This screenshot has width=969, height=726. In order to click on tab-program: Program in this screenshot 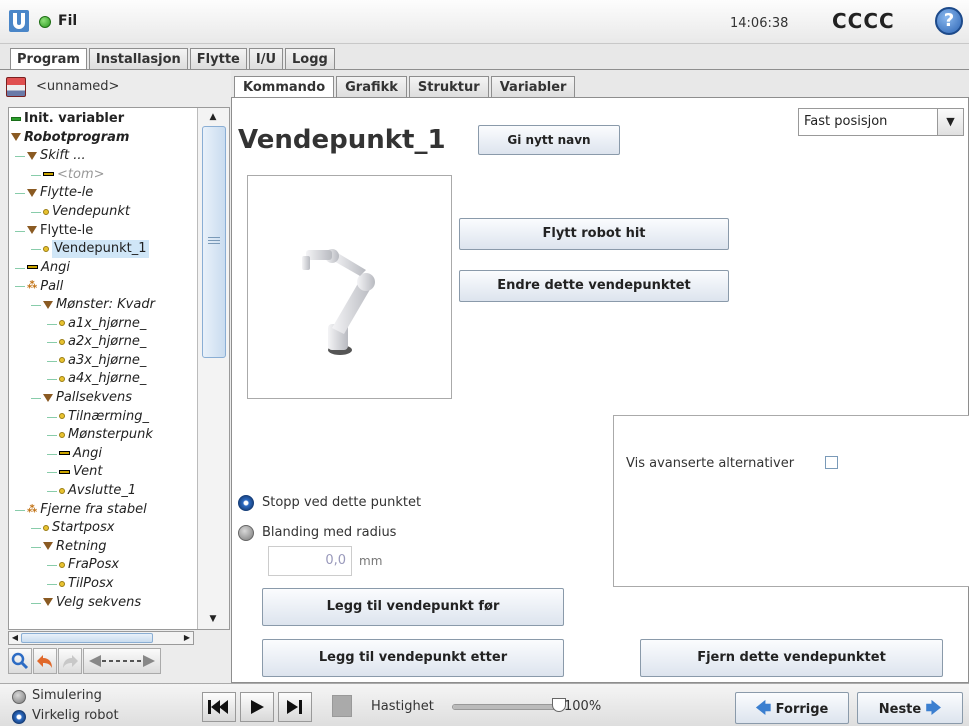, I will do `click(48, 59)`.